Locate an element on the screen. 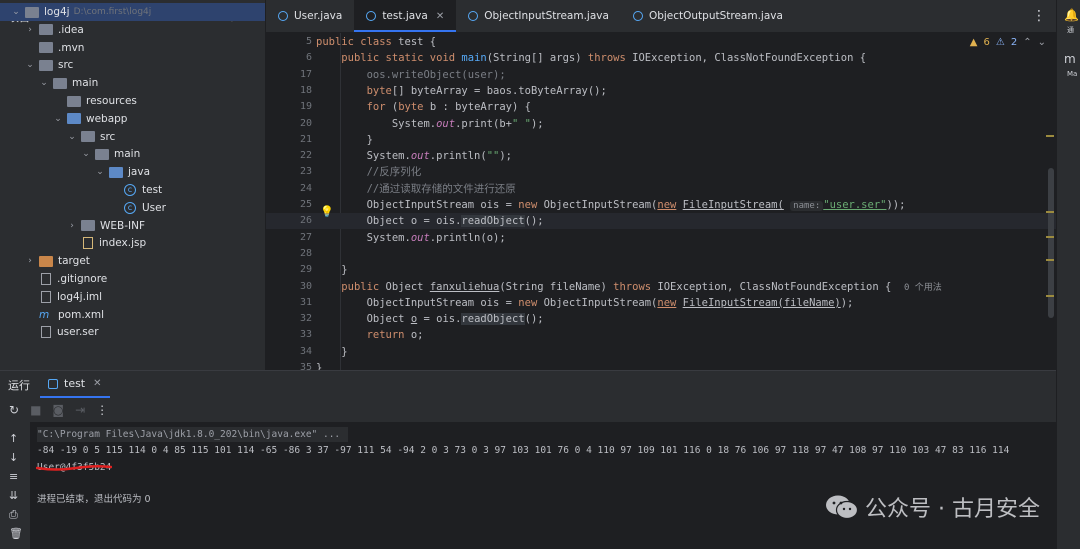 The image size is (1080, 549). code-text: byte[] byteArray = baos.toByteArray(); is located at coordinates (461, 91).